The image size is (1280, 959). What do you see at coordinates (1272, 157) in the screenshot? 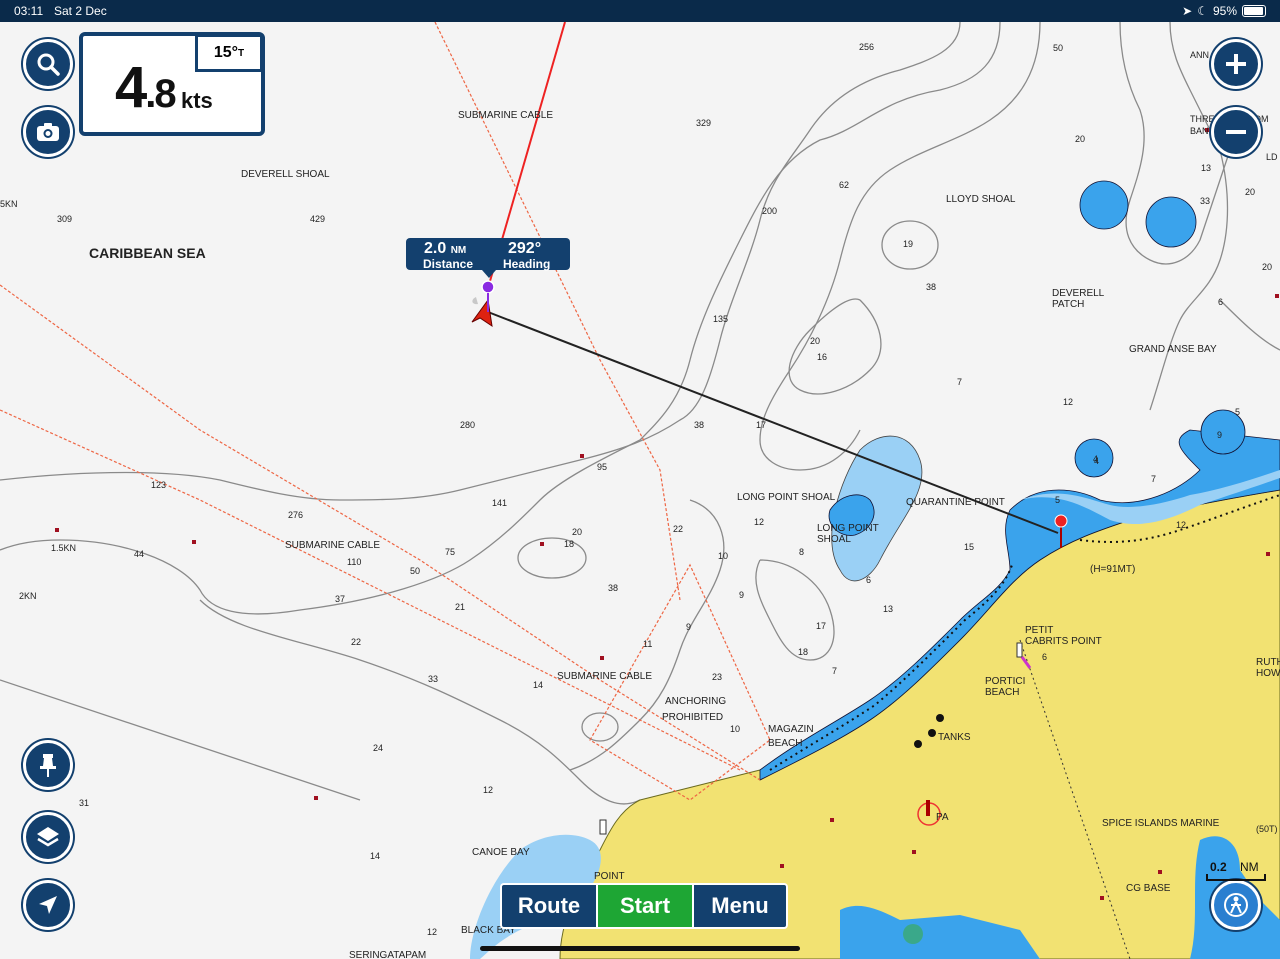
I see `label-ld: LD` at bounding box center [1272, 157].